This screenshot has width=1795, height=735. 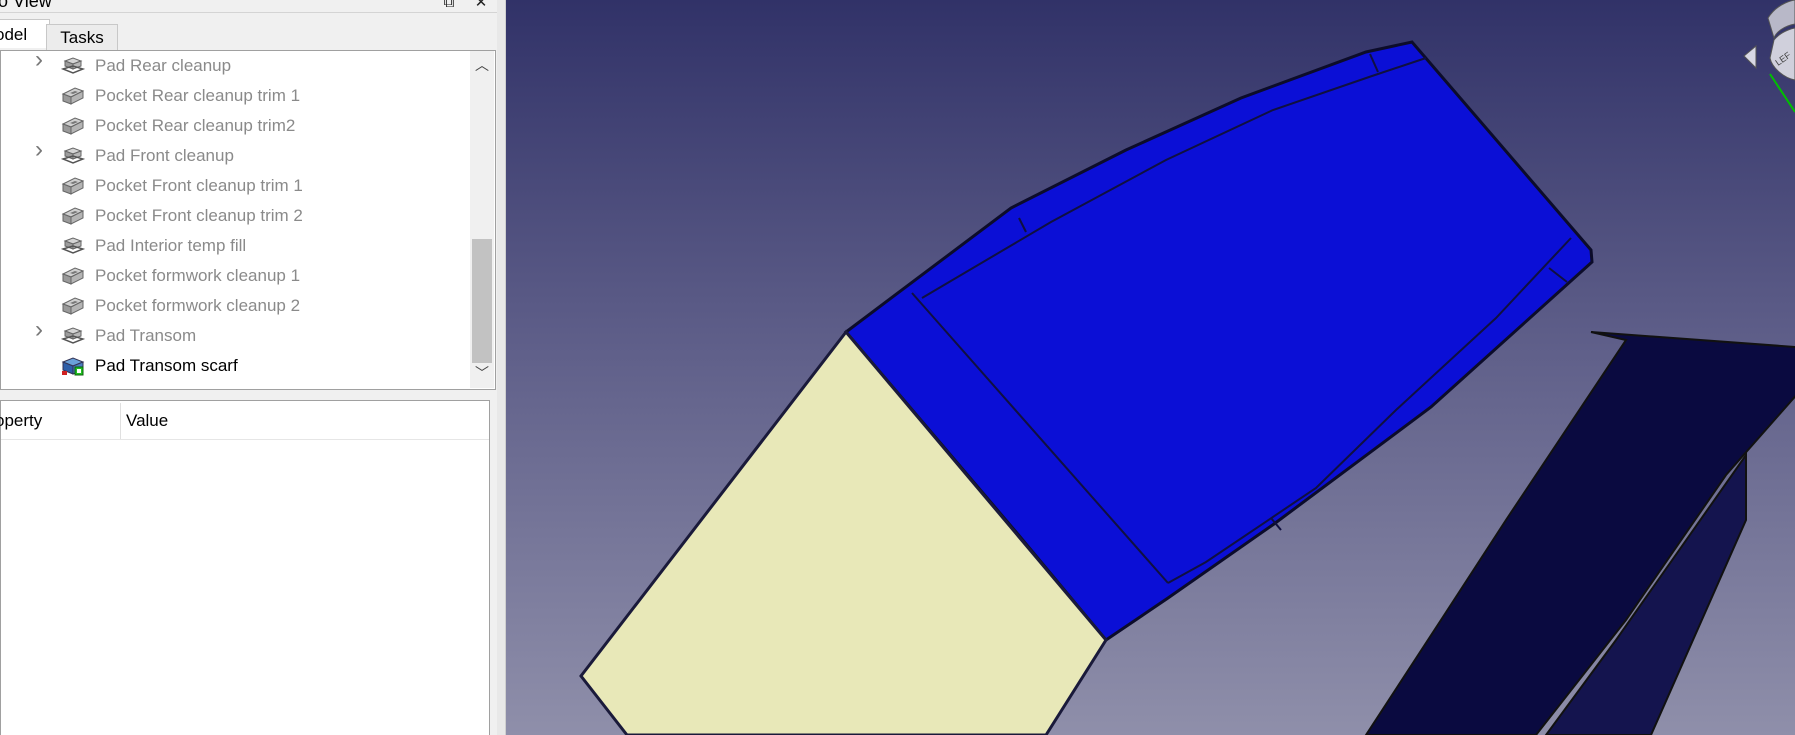 What do you see at coordinates (171, 245) in the screenshot?
I see `tree-item-label: Pad Interior temp fill` at bounding box center [171, 245].